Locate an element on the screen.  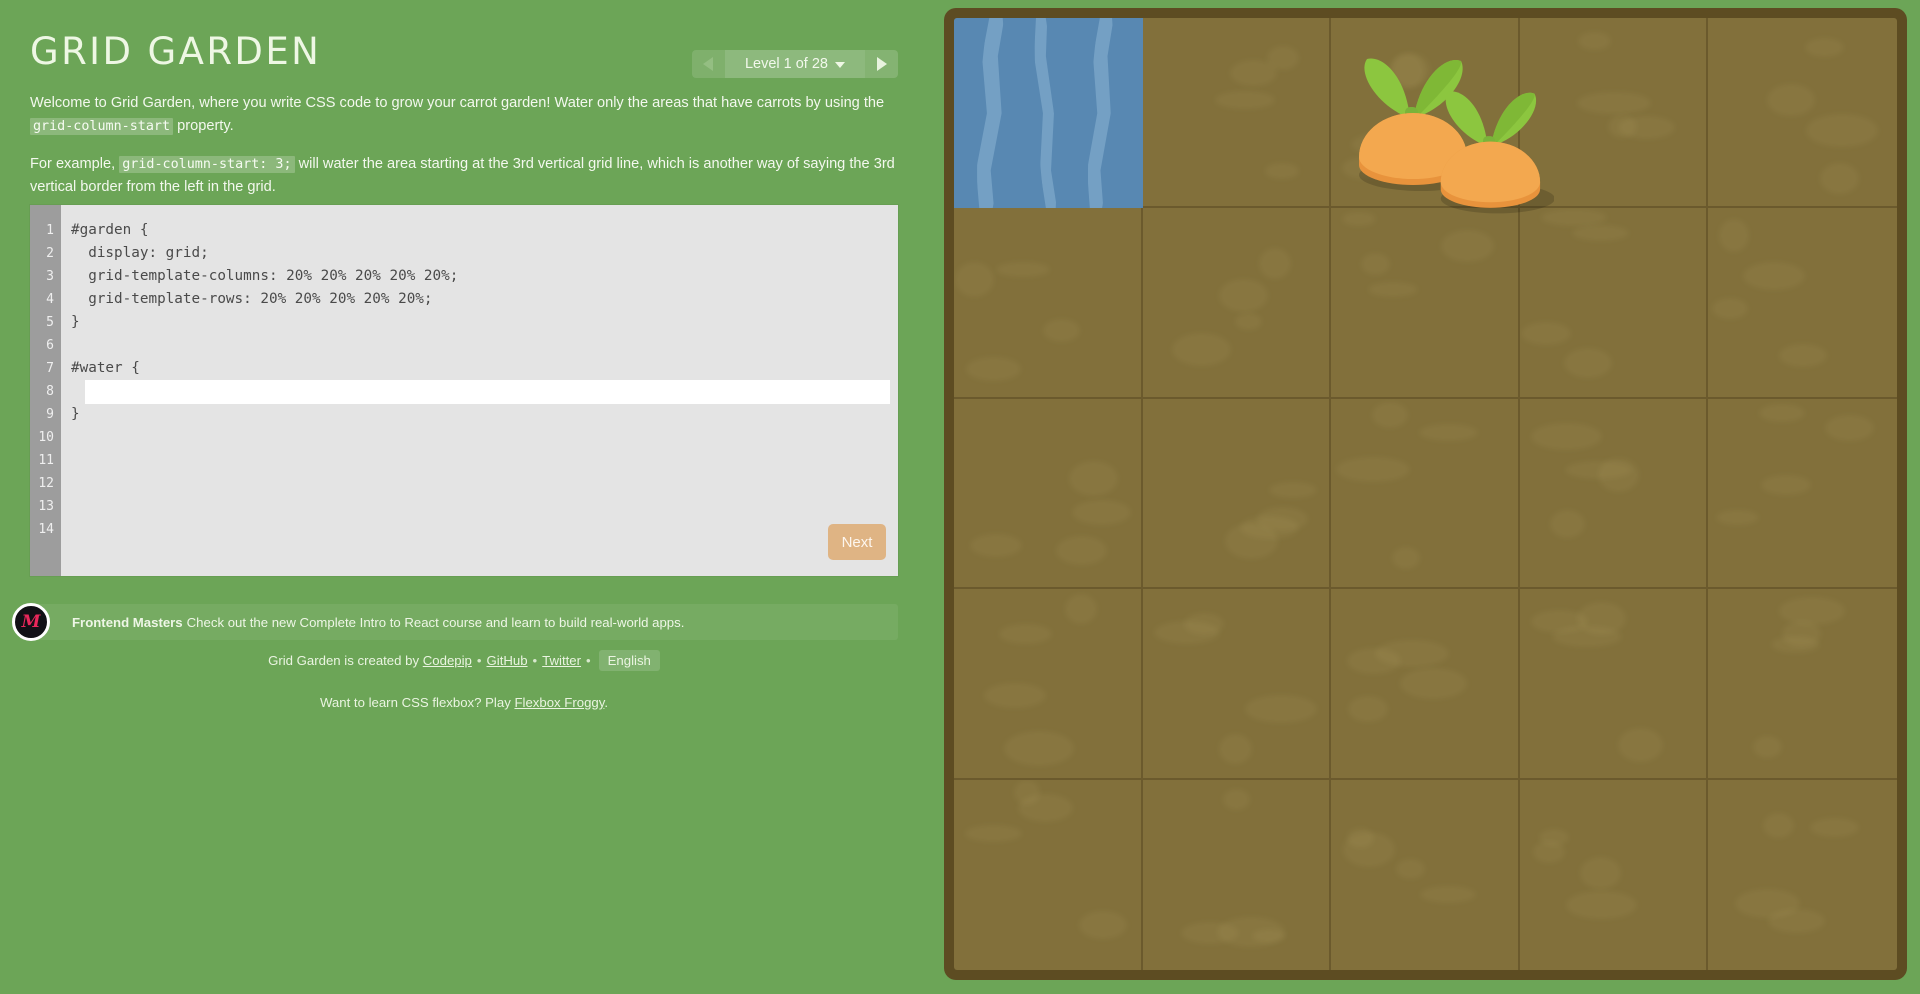
inline-code-example: grid-column-start: 3; is located at coordinates (207, 164).